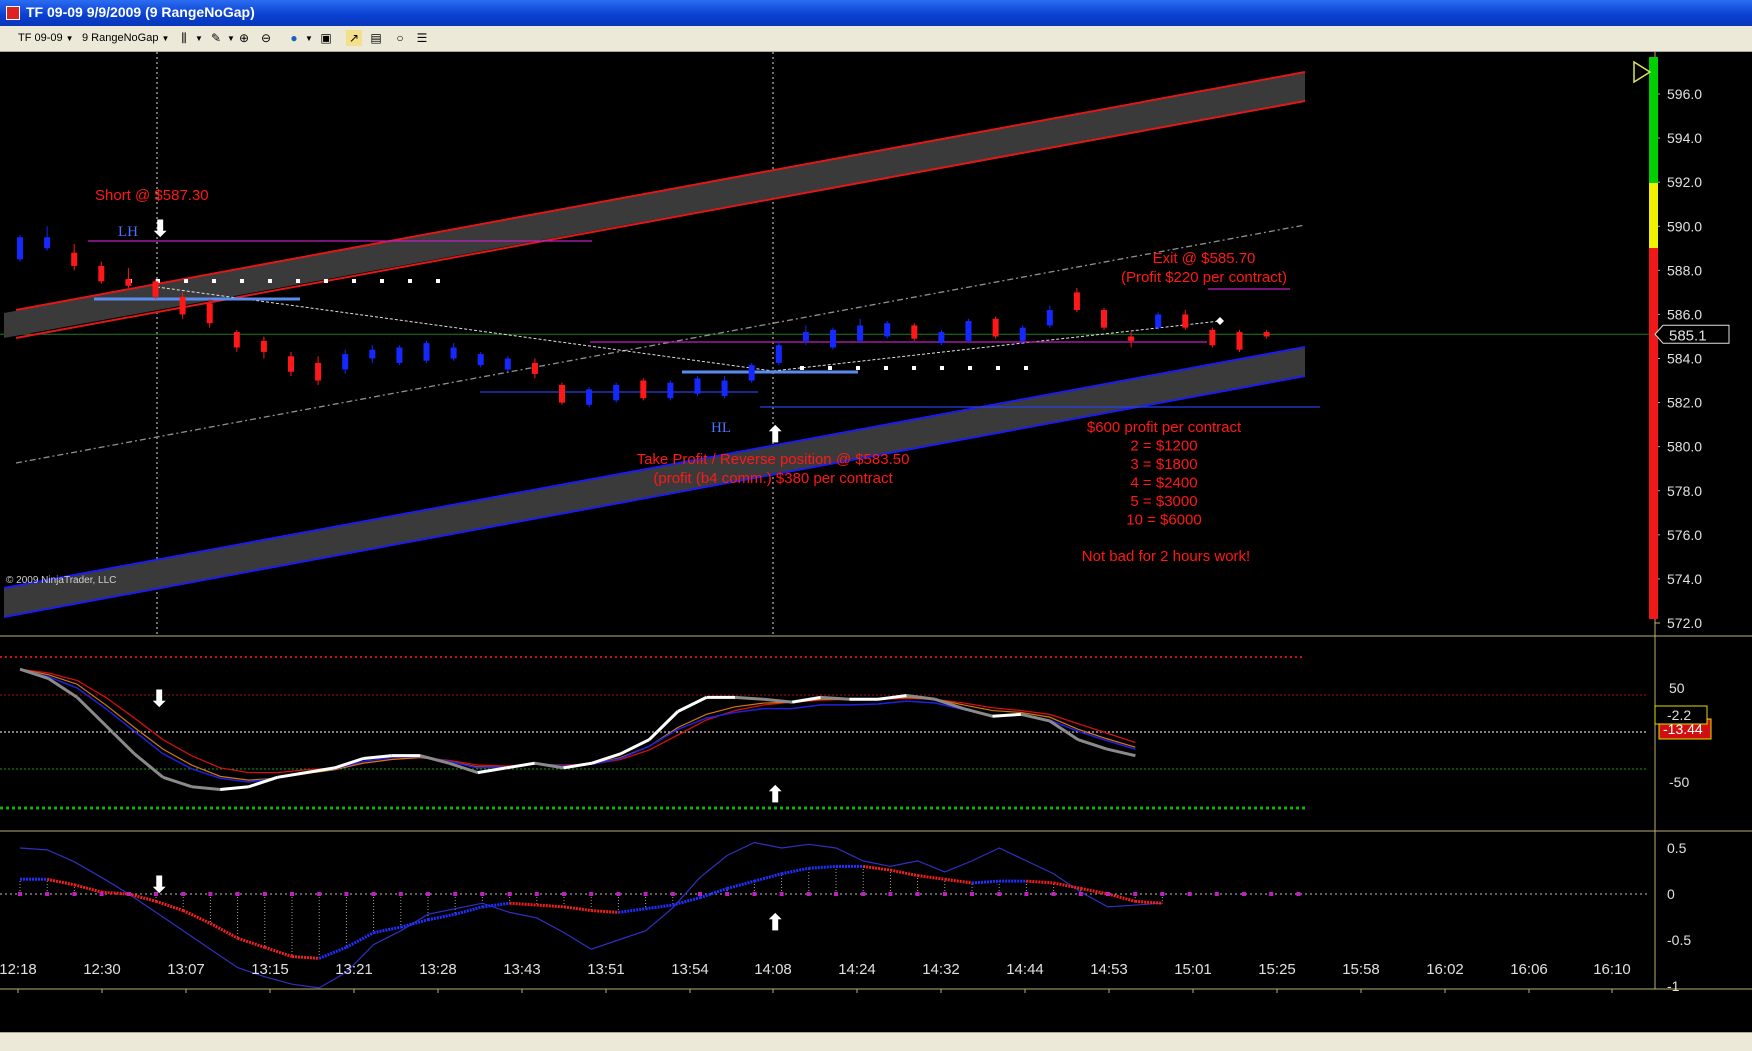 This screenshot has width=1752, height=1051. What do you see at coordinates (1684, 314) in the screenshot?
I see `price-tick-label: 586.0` at bounding box center [1684, 314].